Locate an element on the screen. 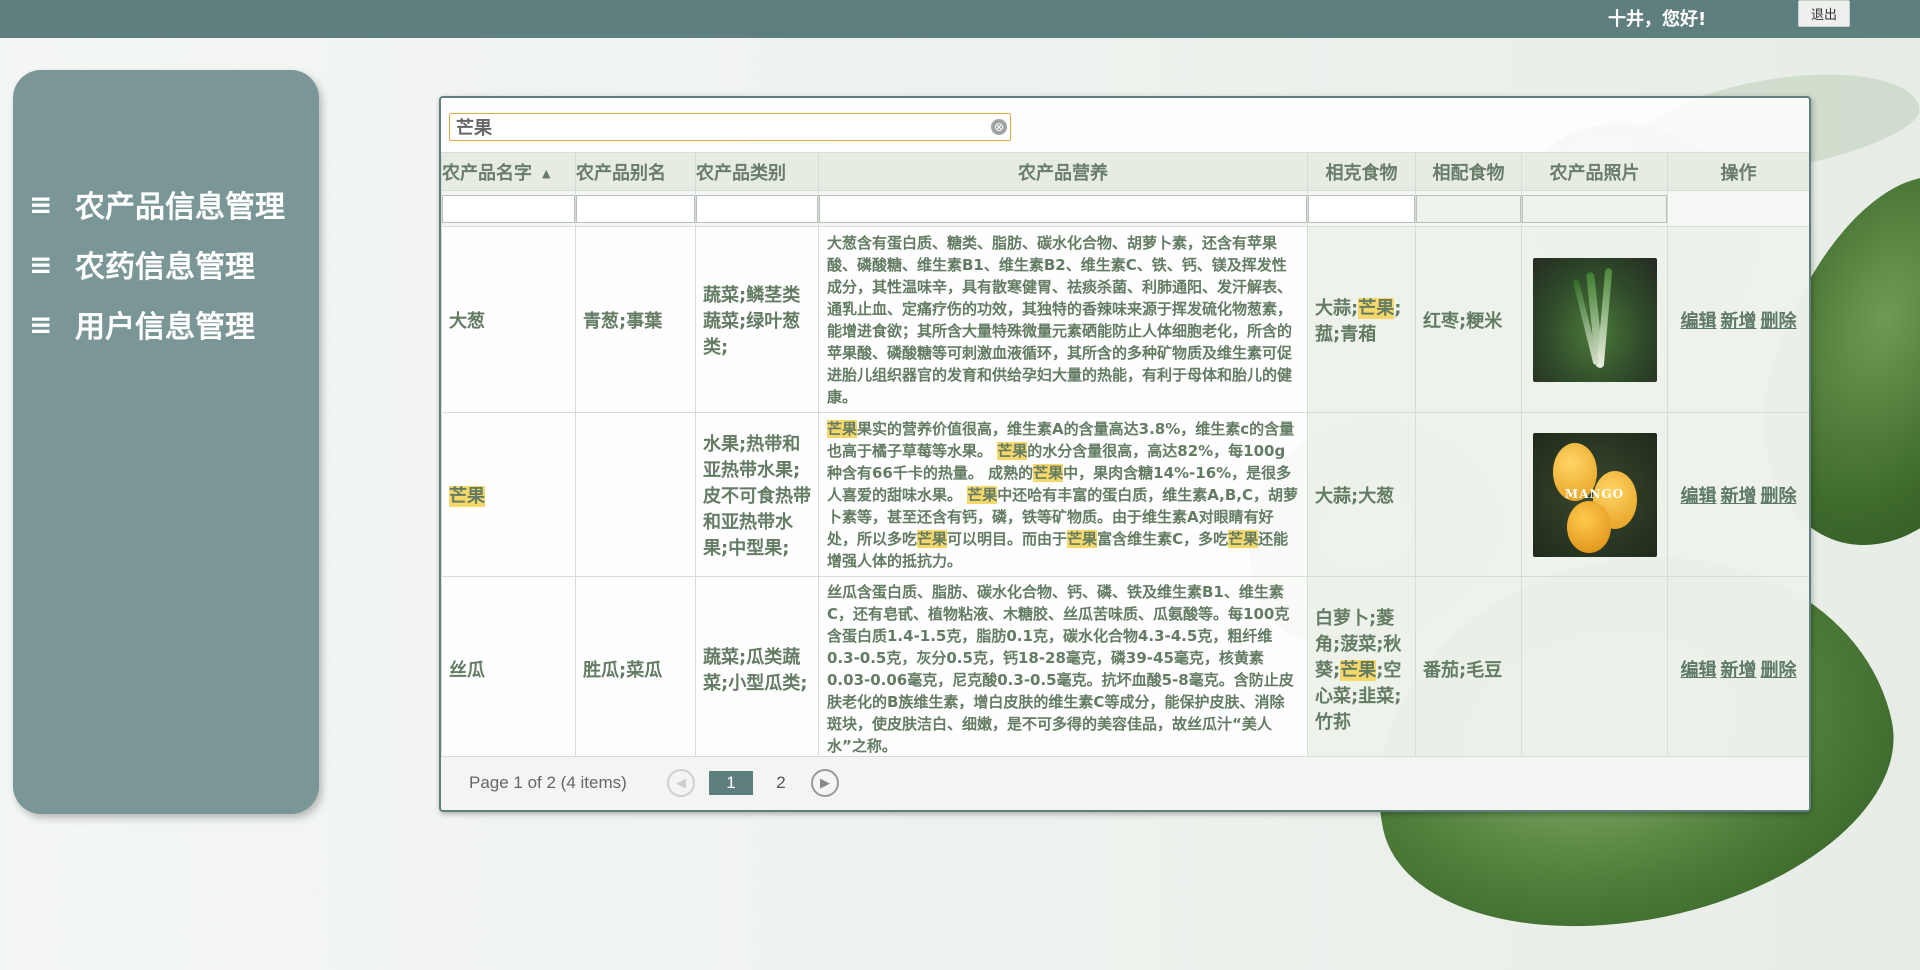 The image size is (1920, 970). column-header-category: 农产品类别 is located at coordinates (757, 171).